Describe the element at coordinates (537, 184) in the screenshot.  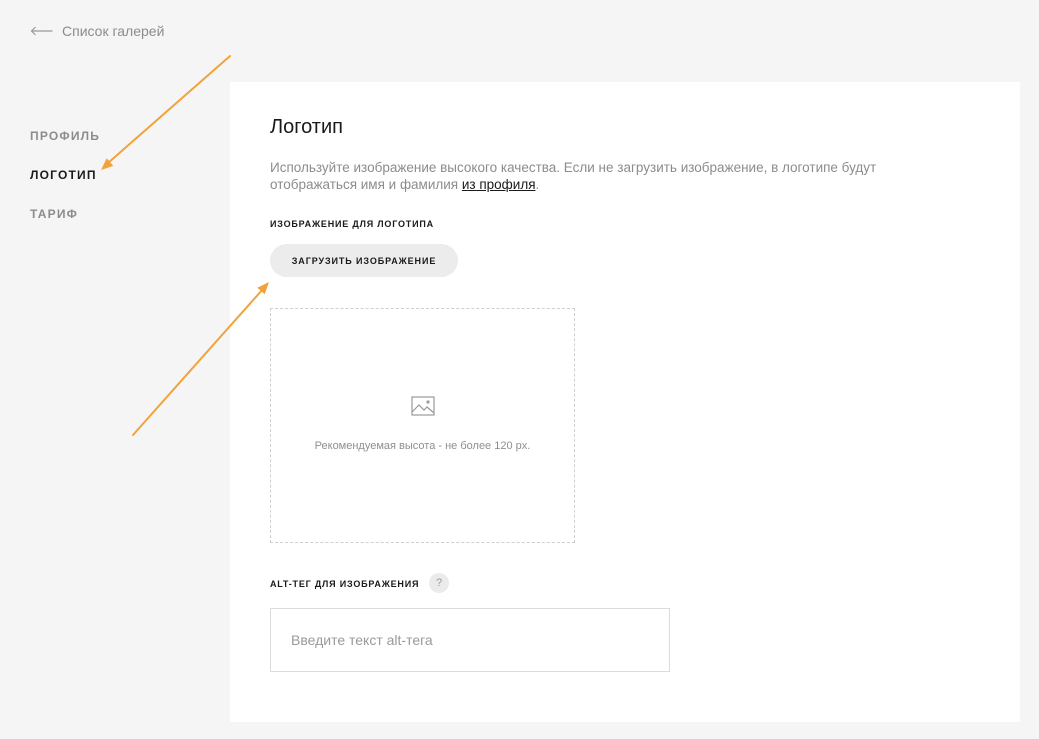
I see `description-end: .` at that location.